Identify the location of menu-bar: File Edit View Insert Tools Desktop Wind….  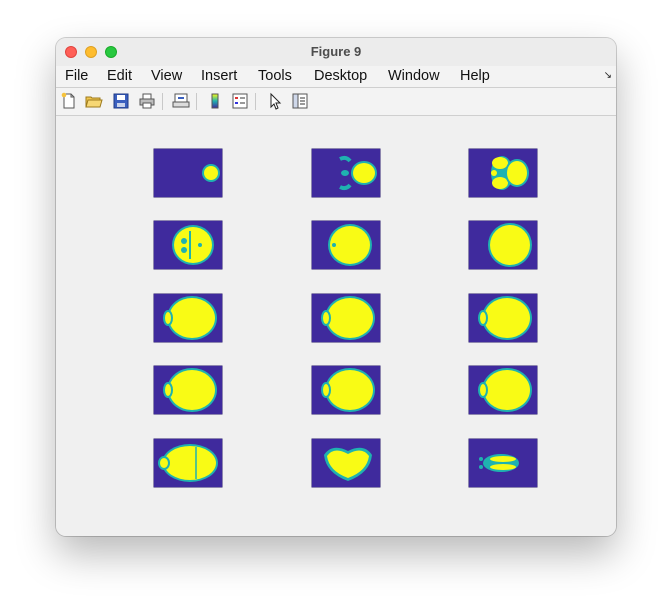
(336, 77).